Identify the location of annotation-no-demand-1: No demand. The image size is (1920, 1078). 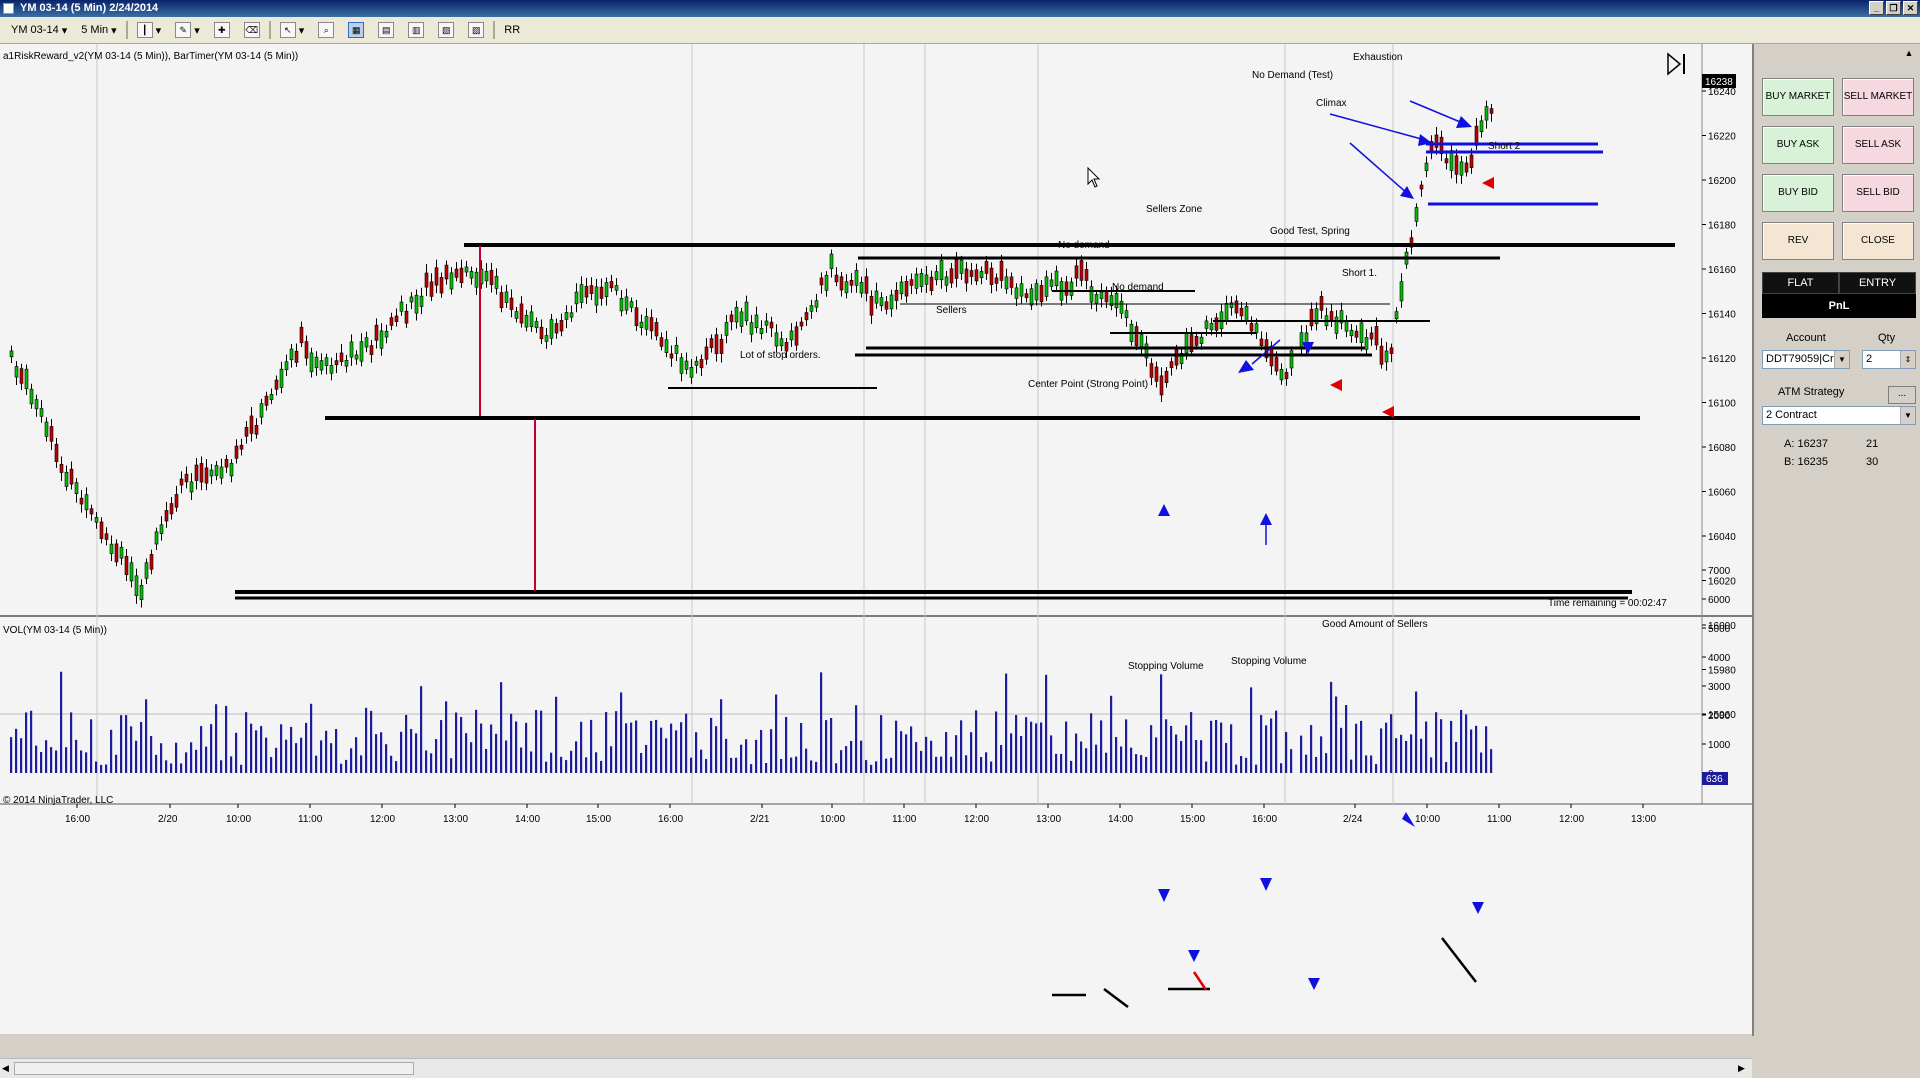
(1084, 245).